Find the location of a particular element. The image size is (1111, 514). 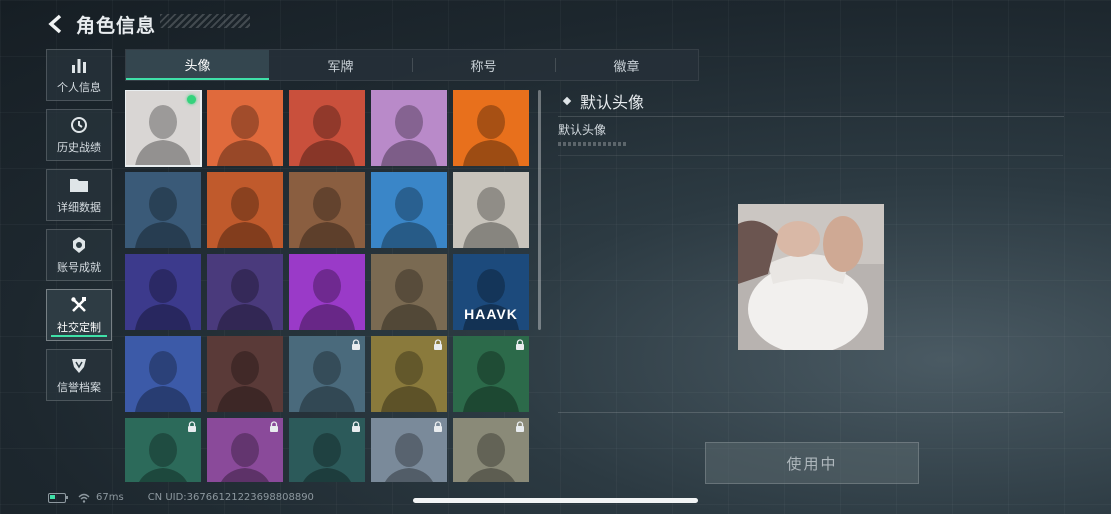

title-decoration is located at coordinates (205, 21).